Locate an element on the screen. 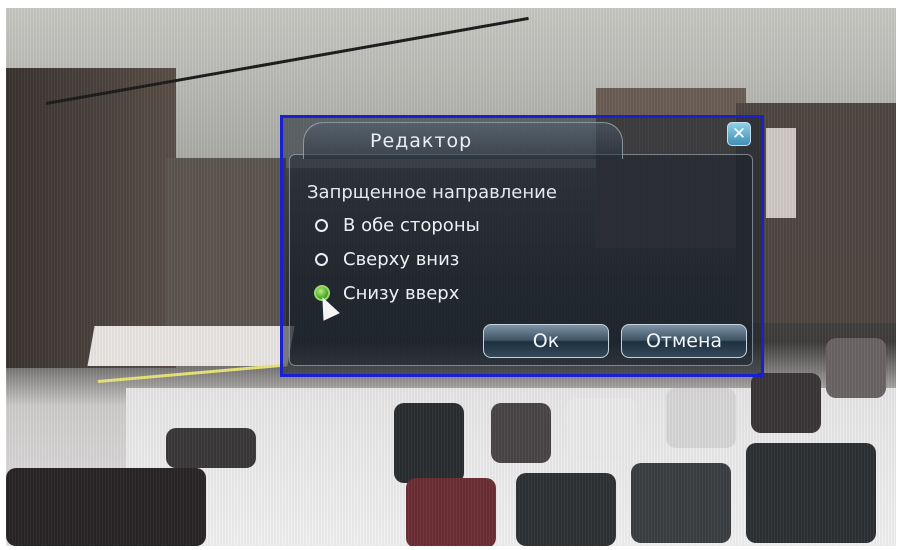 The height and width of the screenshot is (550, 902). dialog-title-tab: Редактор is located at coordinates (463, 140).